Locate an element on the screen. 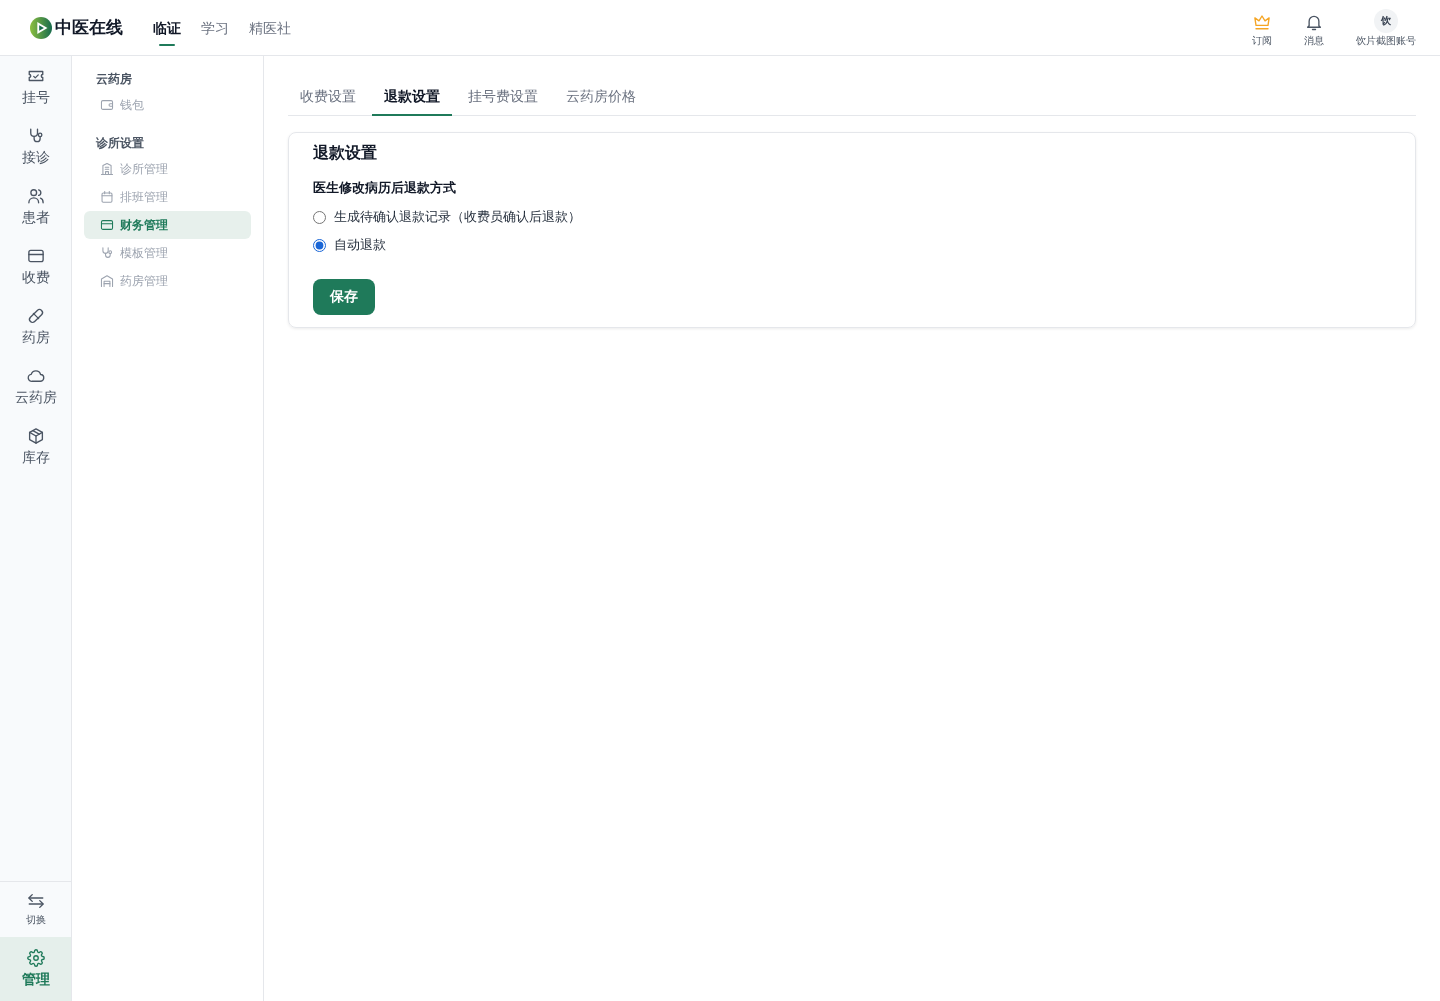 The height and width of the screenshot is (1001, 1440). subscribe-button: 订阅 is located at coordinates (1262, 25).